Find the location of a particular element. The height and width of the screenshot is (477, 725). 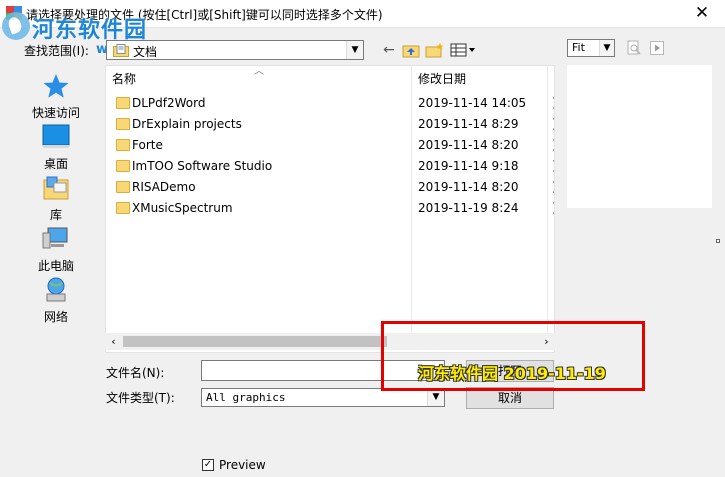

arrow-left-icon: ← is located at coordinates (389, 50).